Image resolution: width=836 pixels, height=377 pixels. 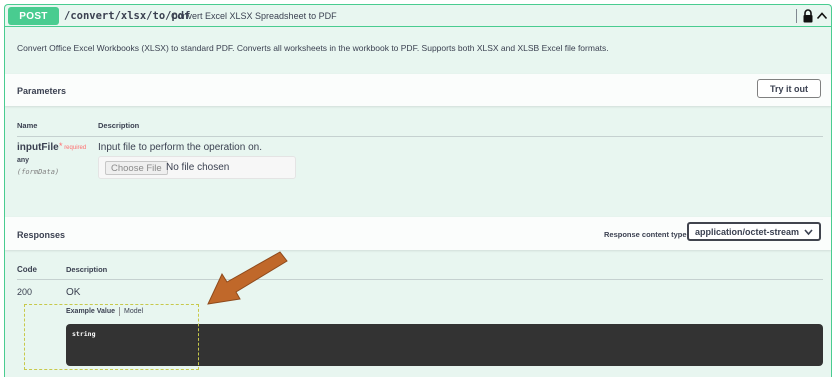 What do you see at coordinates (808, 16) in the screenshot?
I see `lock-icon` at bounding box center [808, 16].